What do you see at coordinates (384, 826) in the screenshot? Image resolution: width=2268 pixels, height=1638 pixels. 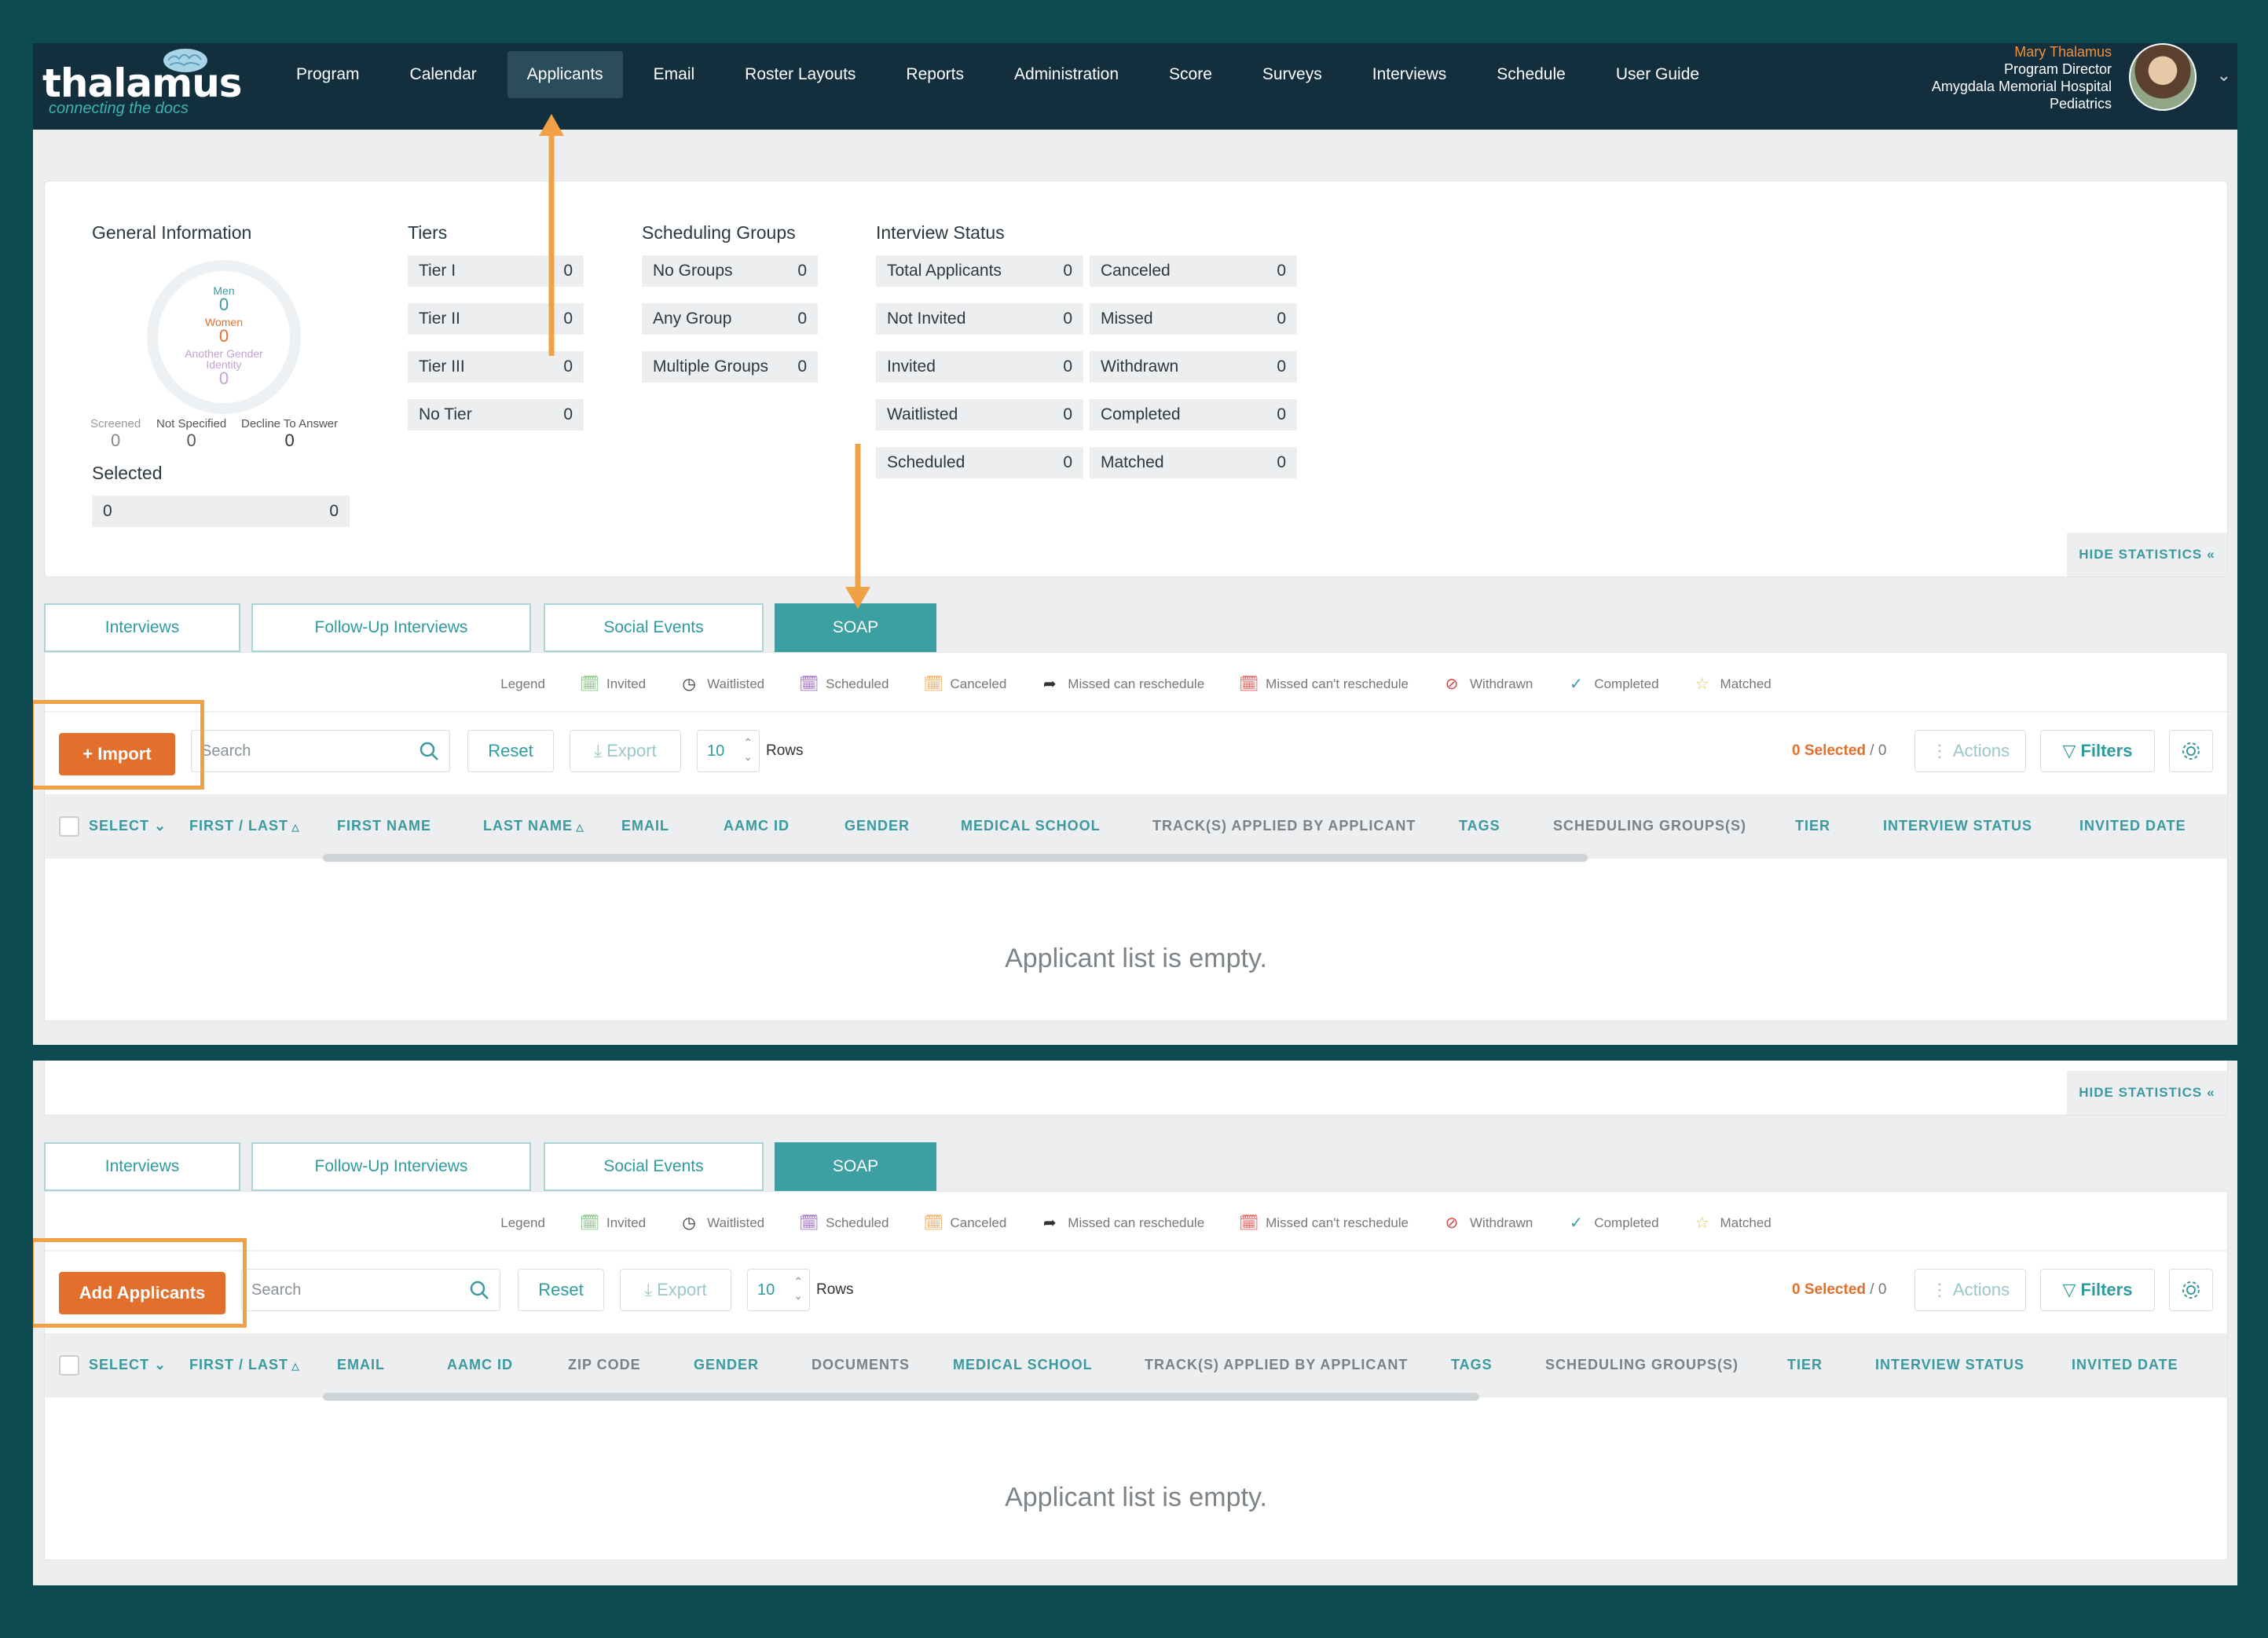 I see `column-first-name: FIRST NAME` at bounding box center [384, 826].